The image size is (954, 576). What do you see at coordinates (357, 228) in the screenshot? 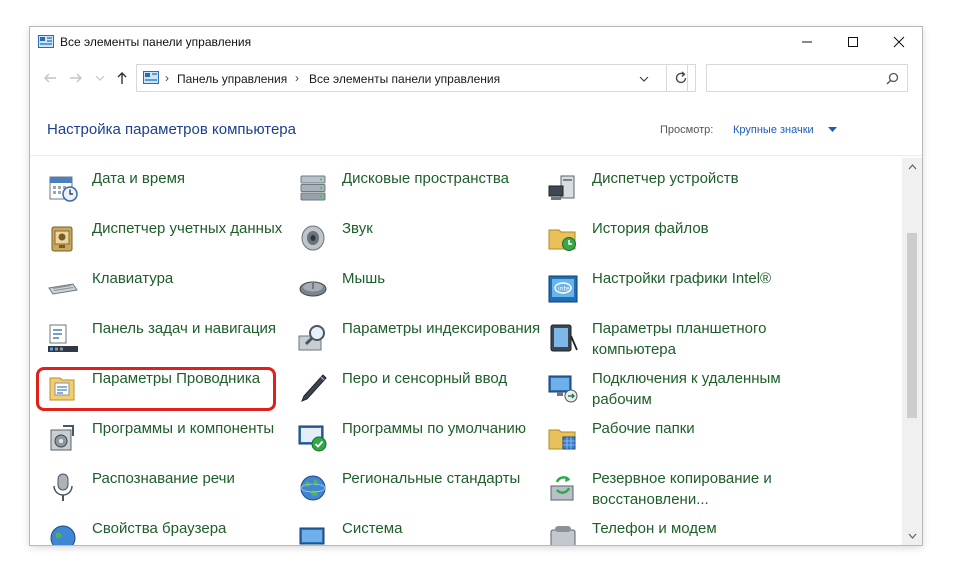
I see `item-label: Звук` at bounding box center [357, 228].